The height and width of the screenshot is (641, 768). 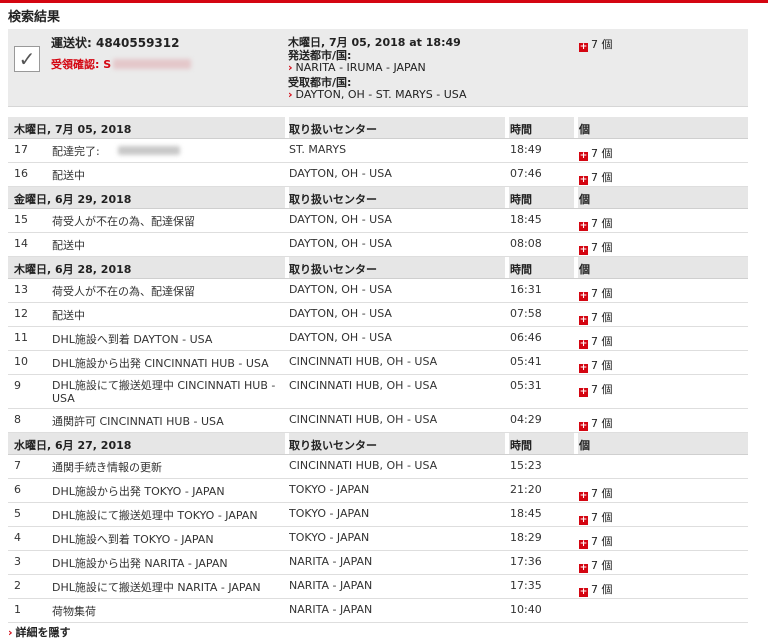 What do you see at coordinates (384, 1) in the screenshot?
I see `top-accent-bar` at bounding box center [384, 1].